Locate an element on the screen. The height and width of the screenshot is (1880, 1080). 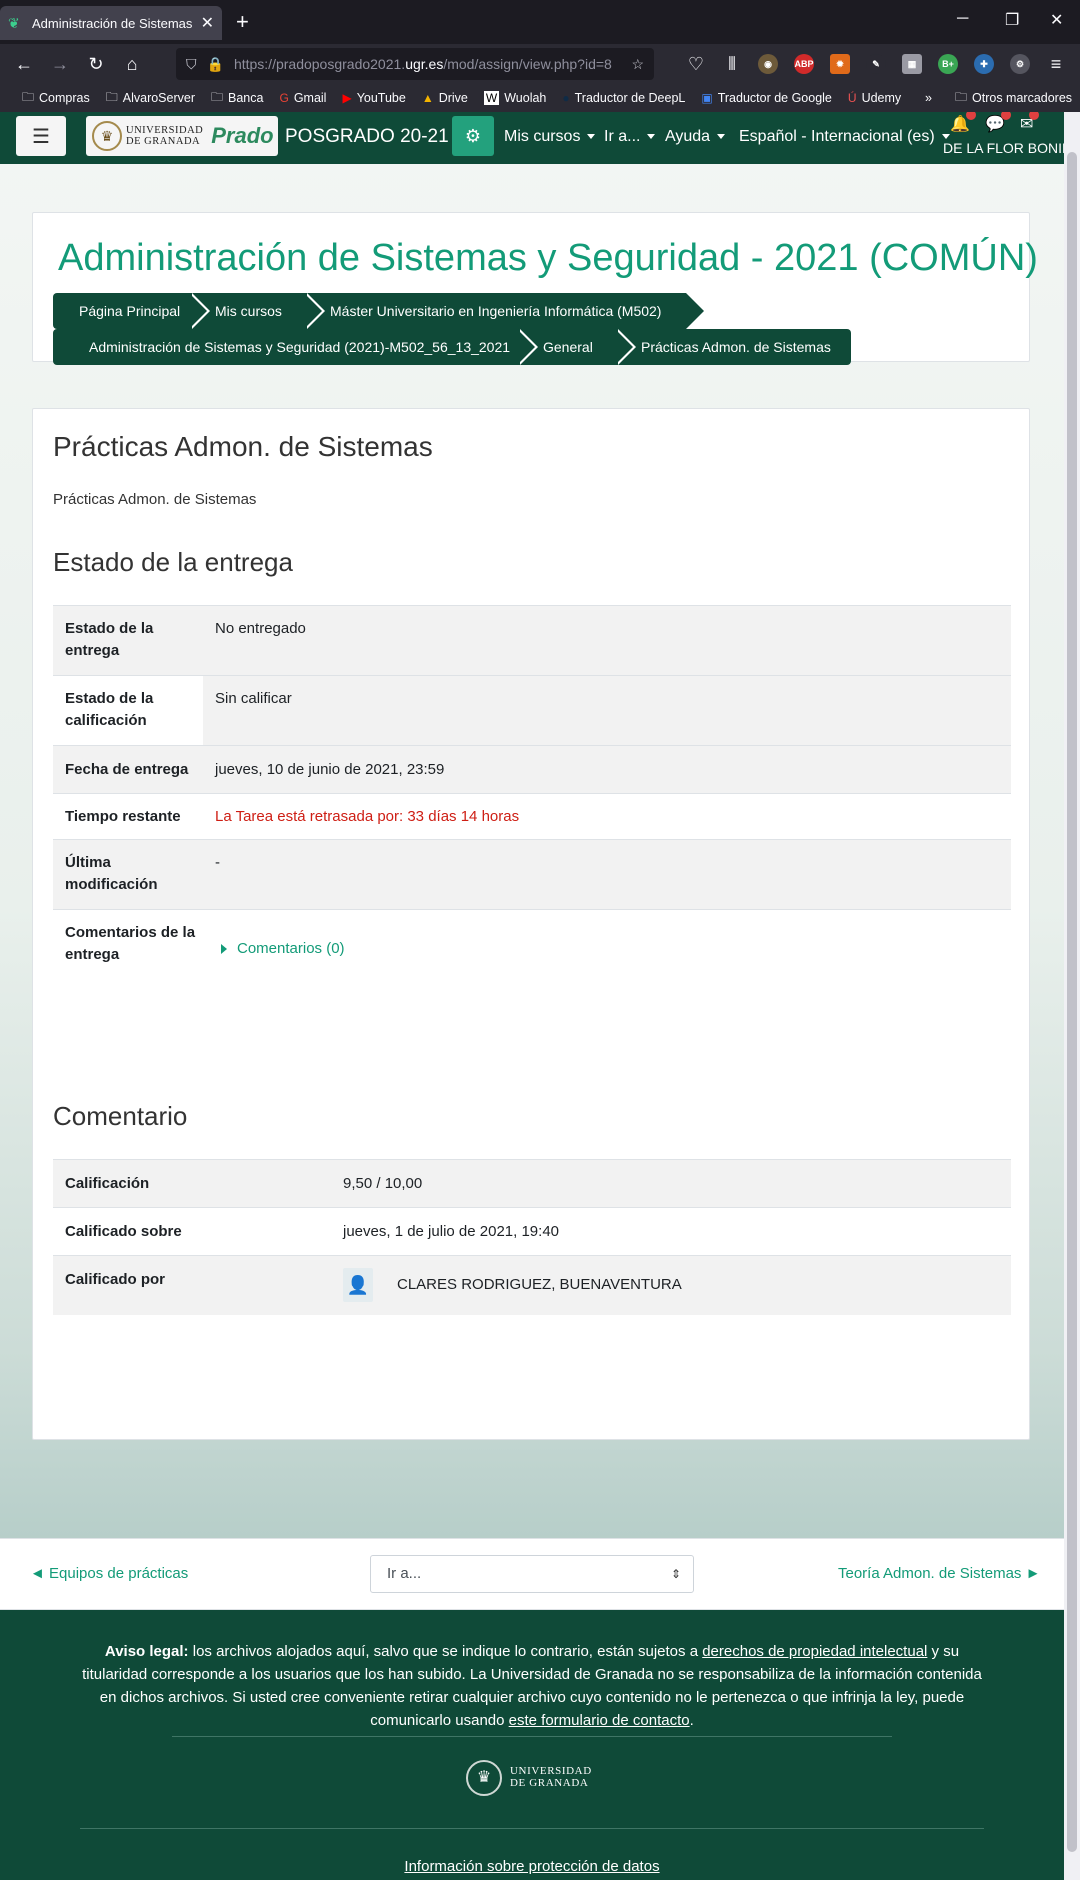
hamburger-icon: ☰ is located at coordinates (41, 136).